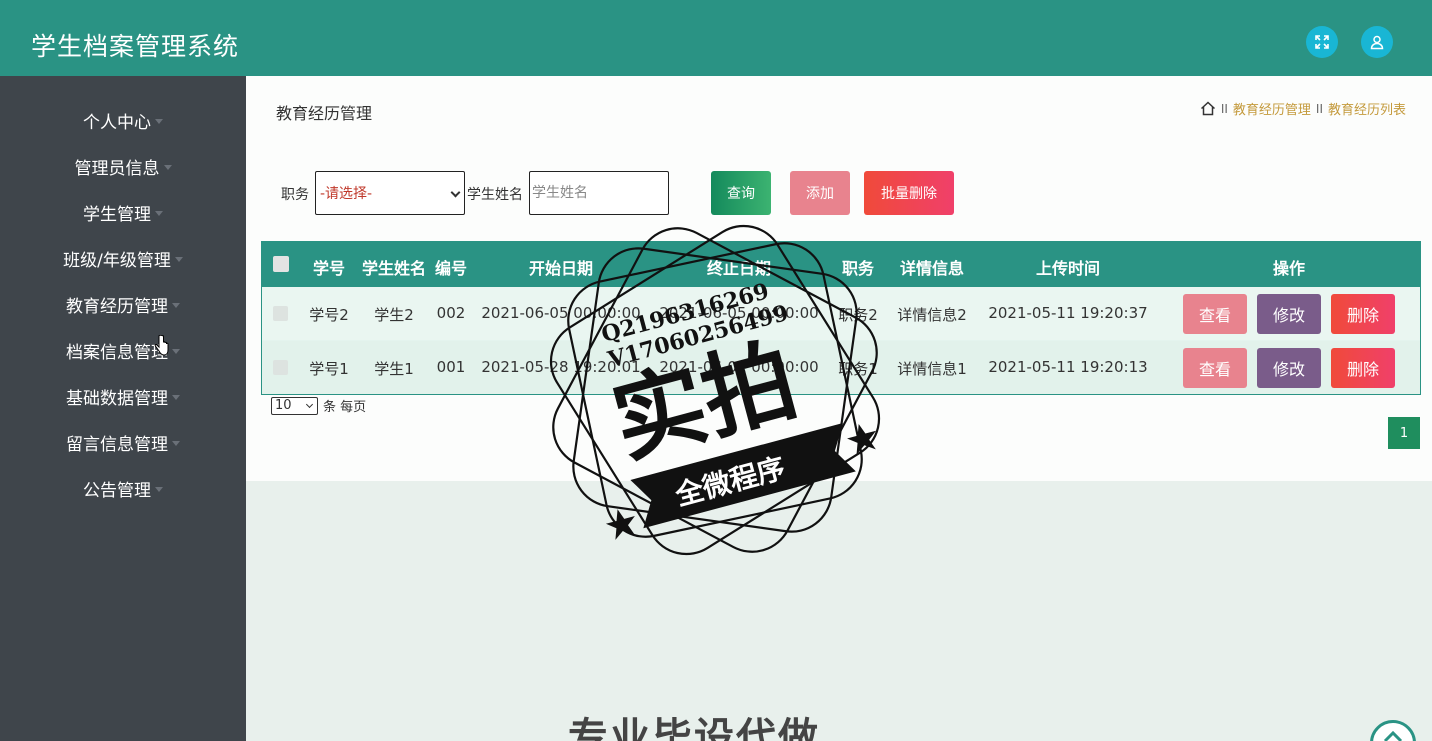  I want to click on column-header-student-name: 学生姓名, so click(394, 267).